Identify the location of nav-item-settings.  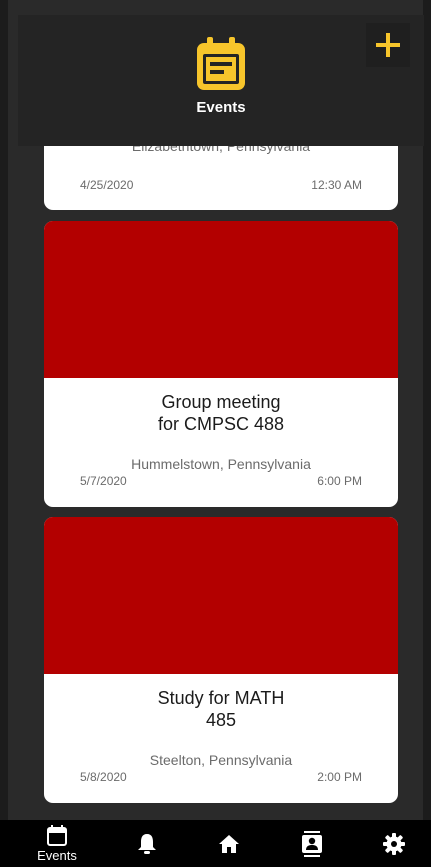
(394, 843).